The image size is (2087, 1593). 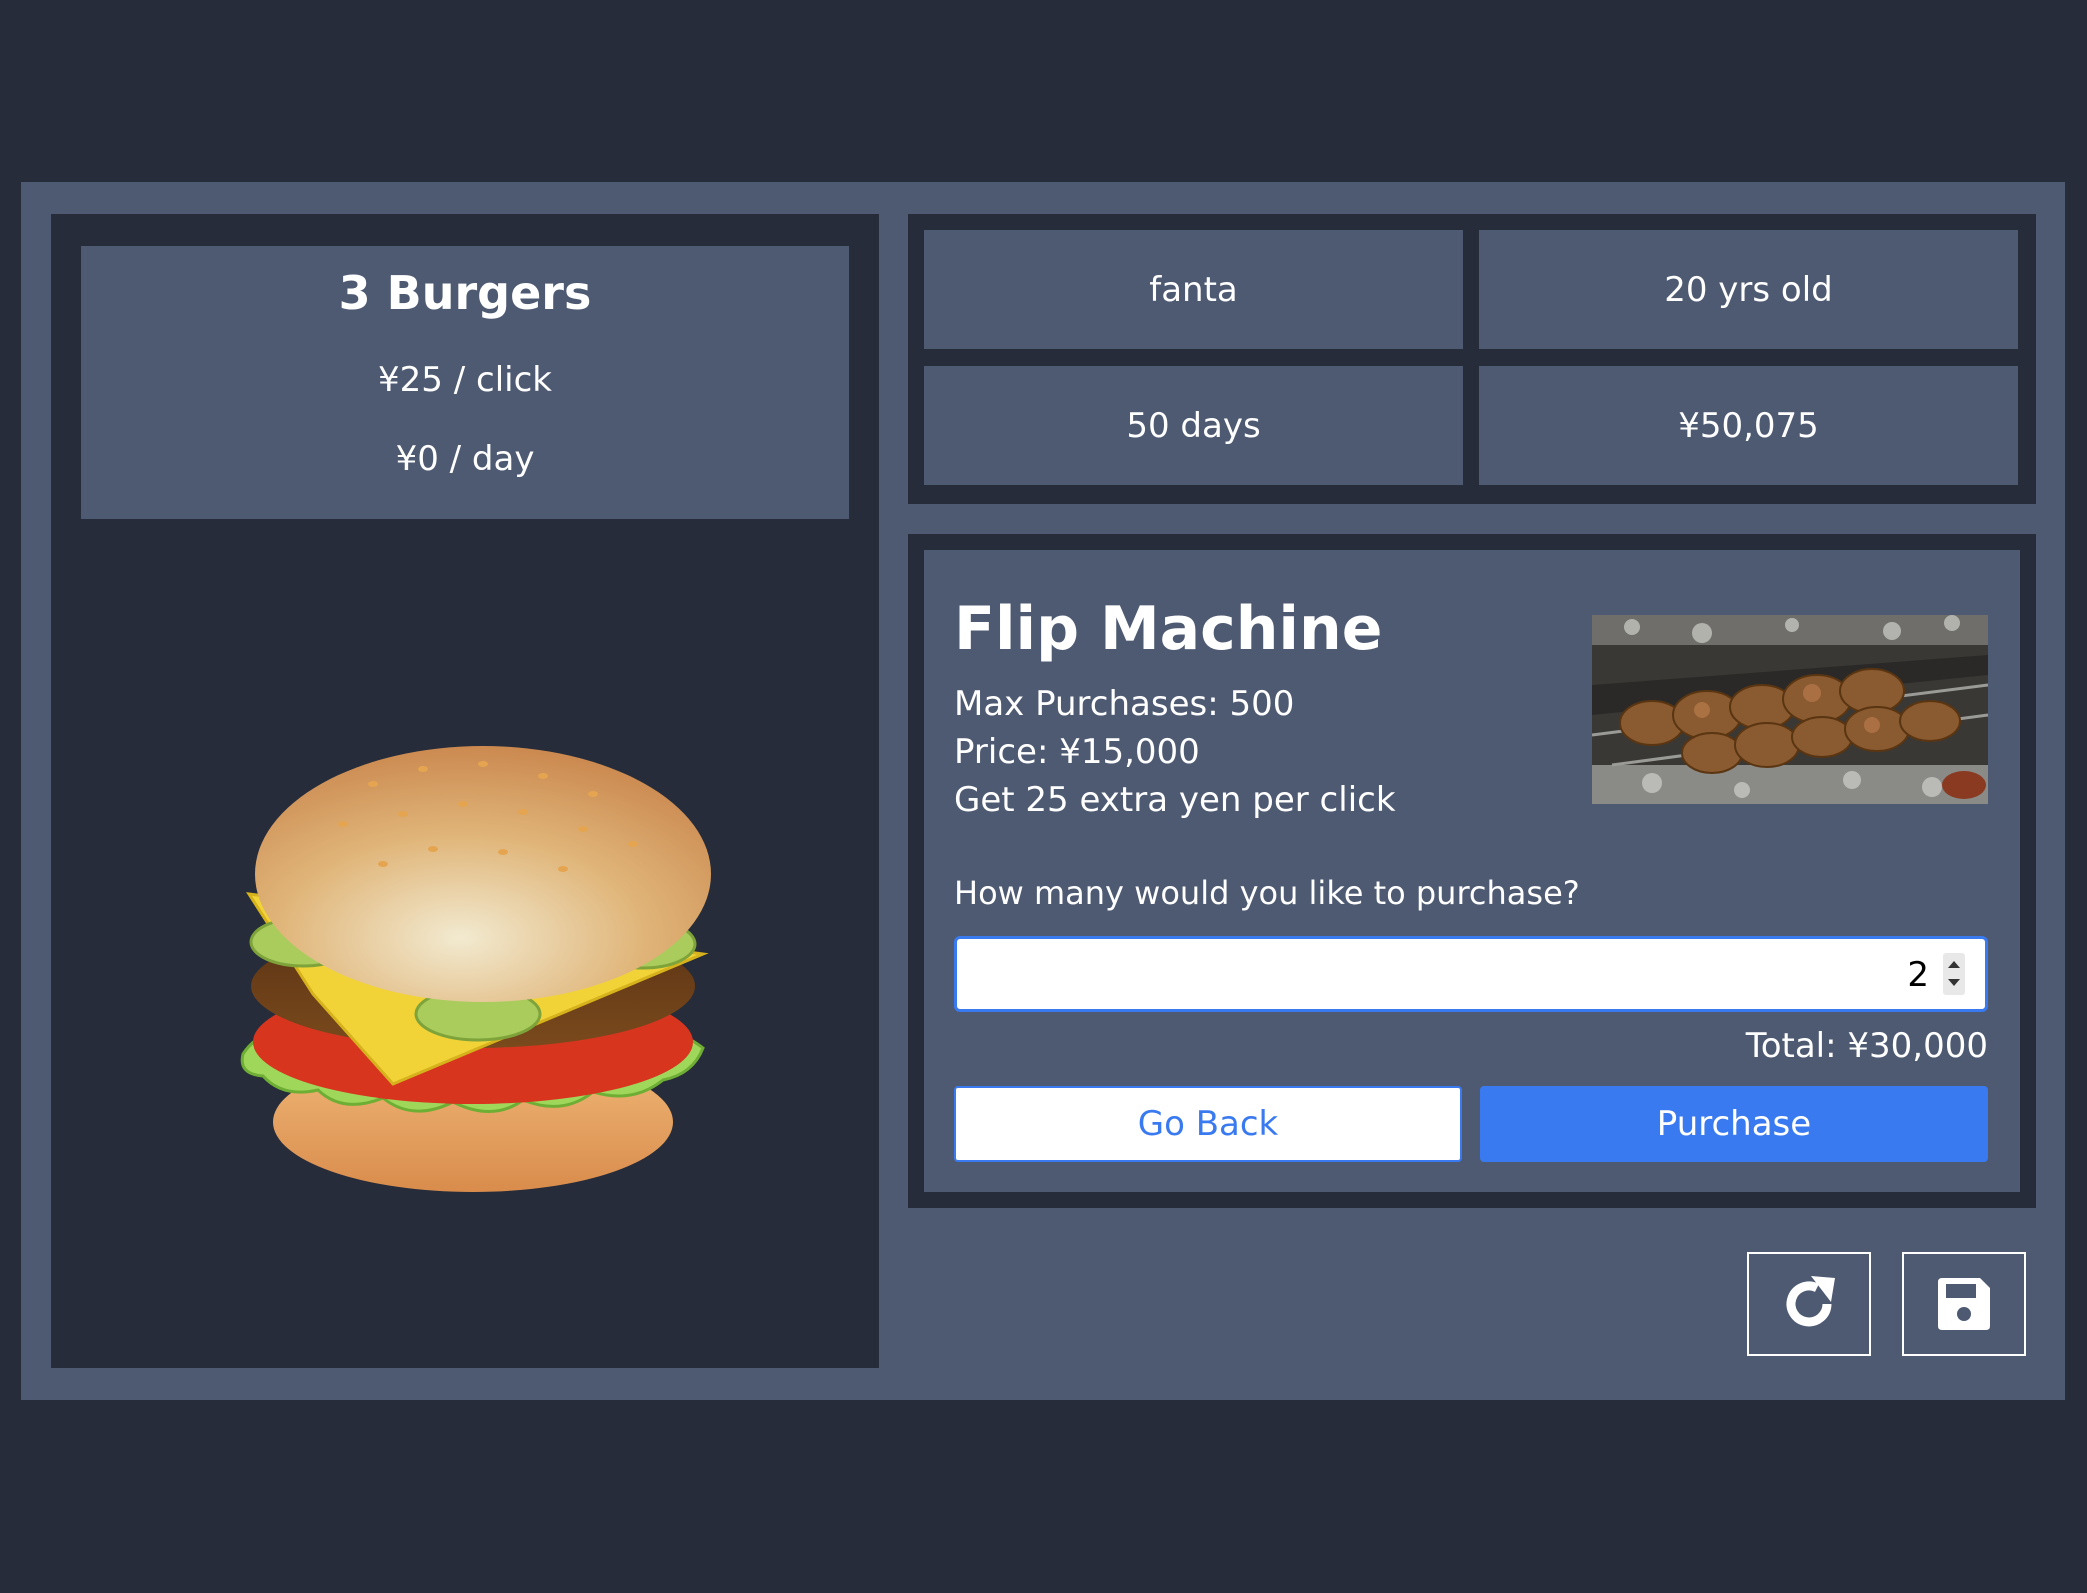 I want to click on purchase-button: Purchase, so click(x=1734, y=1124).